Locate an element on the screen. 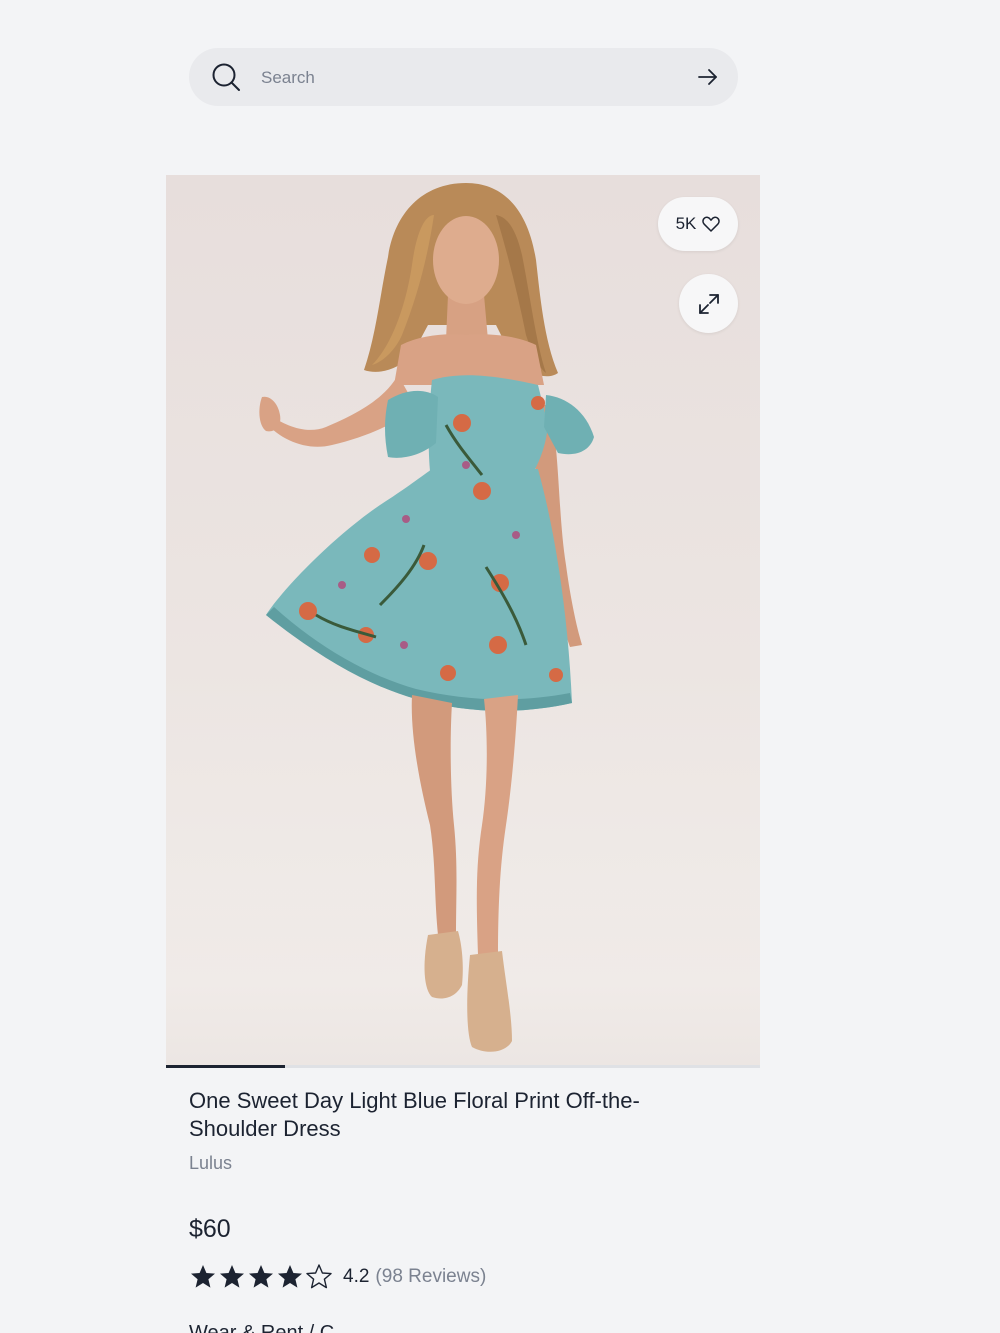 The height and width of the screenshot is (1333, 1000). expand-icon is located at coordinates (708, 303).